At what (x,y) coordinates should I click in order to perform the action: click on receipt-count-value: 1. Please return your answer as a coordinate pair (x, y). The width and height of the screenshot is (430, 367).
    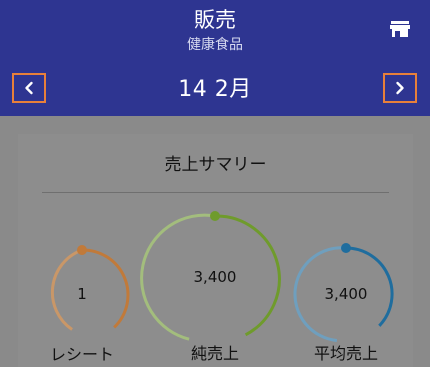
    Looking at the image, I should click on (82, 294).